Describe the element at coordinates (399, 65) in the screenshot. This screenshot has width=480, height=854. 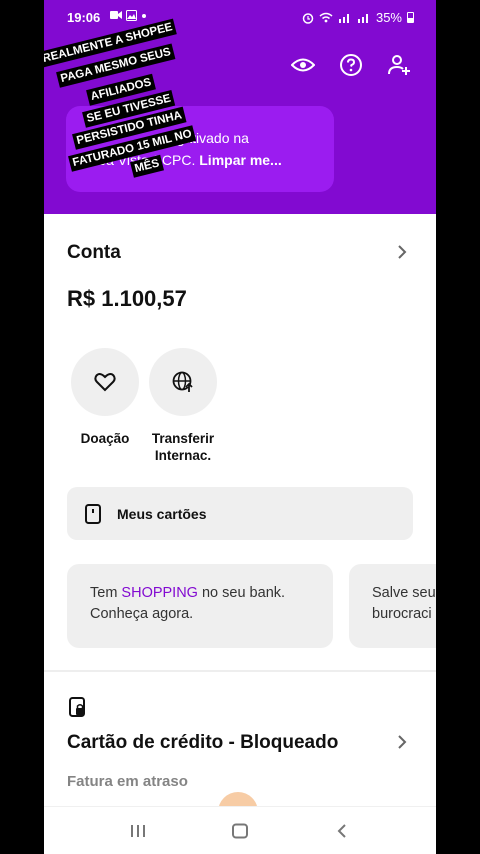
I see `add-person-icon` at that location.